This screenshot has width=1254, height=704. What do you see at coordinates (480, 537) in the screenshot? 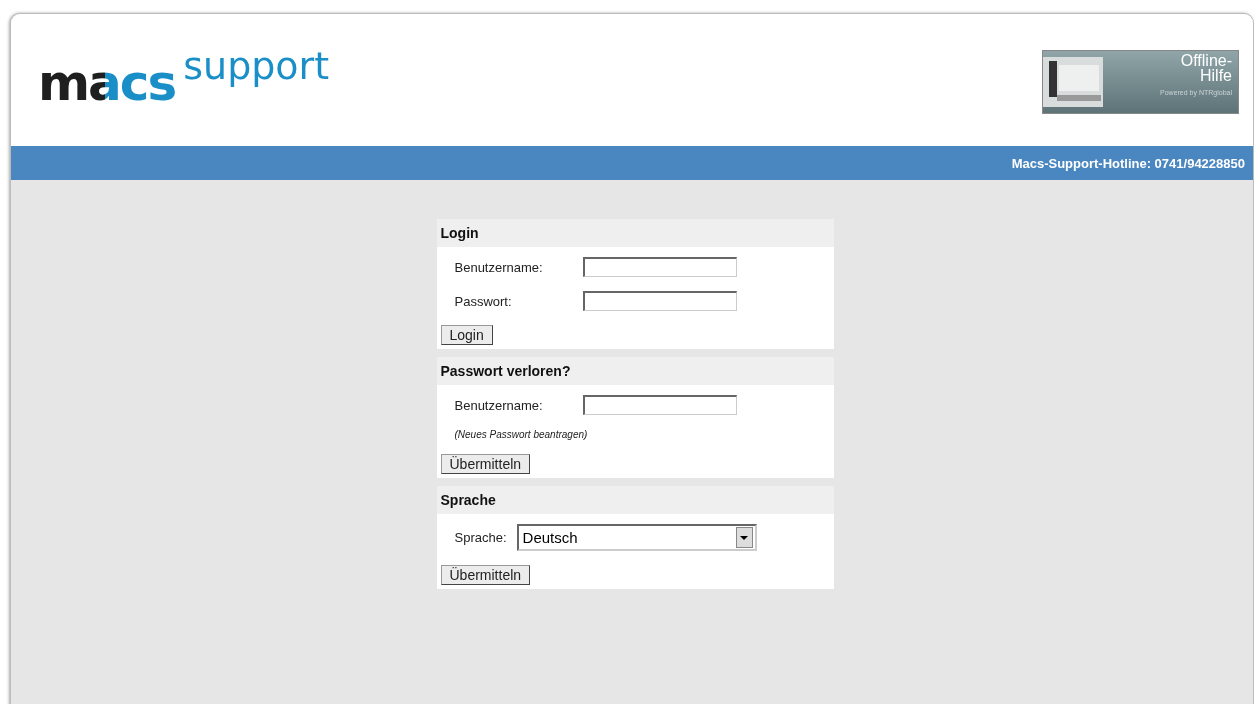
I see `field-label: Sprache:` at bounding box center [480, 537].